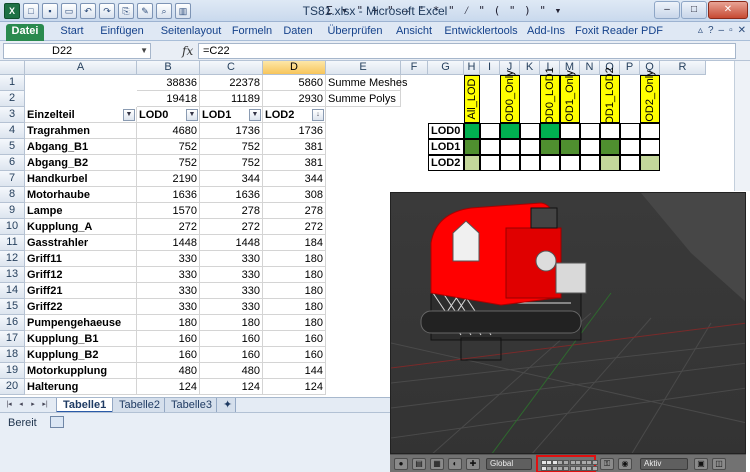  Describe the element at coordinates (12, 243) in the screenshot. I see `row-header-11: 11` at that location.